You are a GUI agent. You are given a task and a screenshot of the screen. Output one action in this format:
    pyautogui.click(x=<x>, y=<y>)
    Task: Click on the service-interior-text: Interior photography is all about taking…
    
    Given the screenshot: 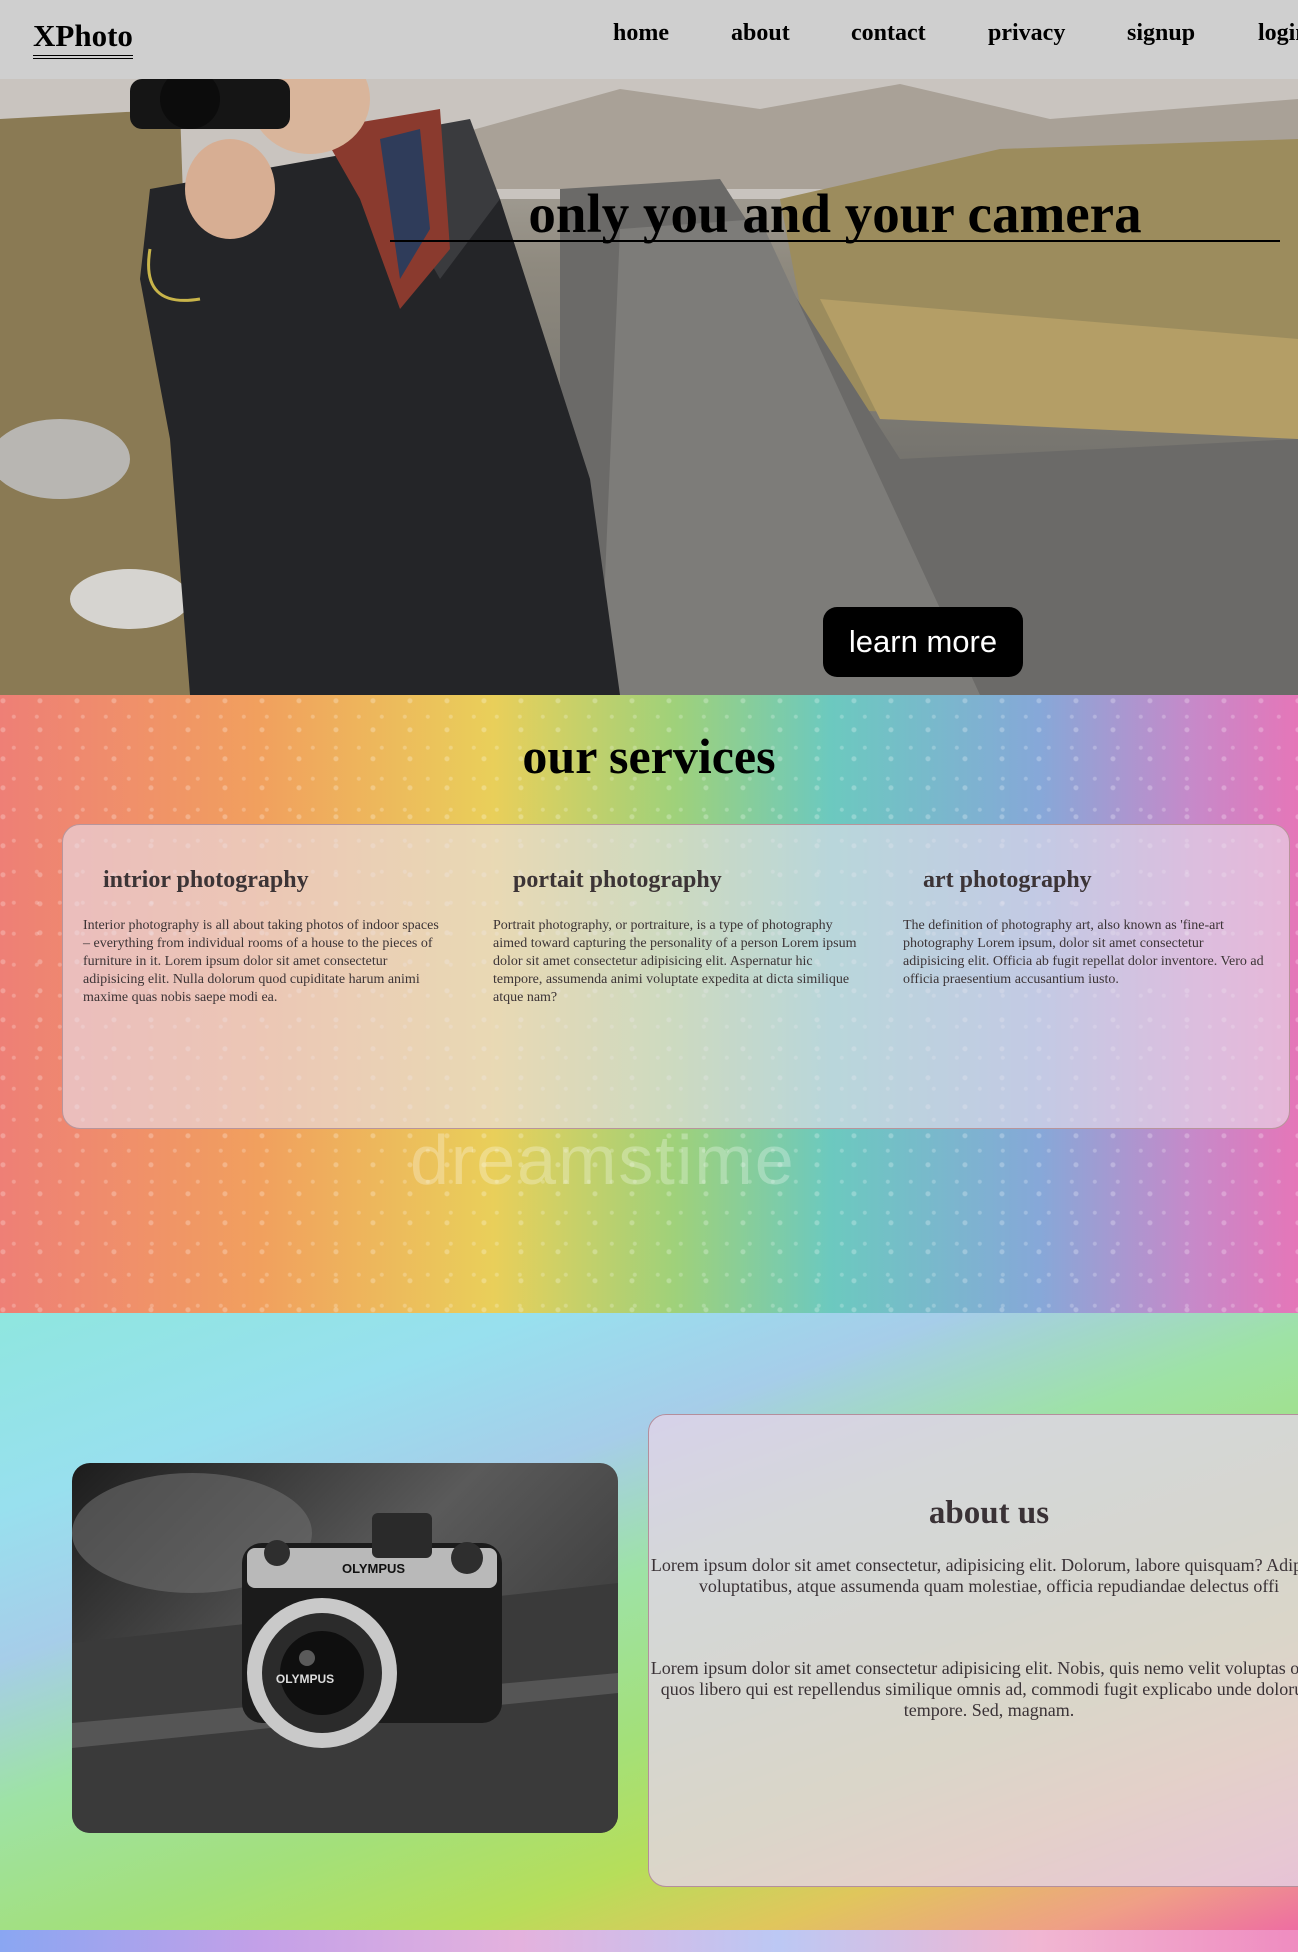 What is the action you would take?
    pyautogui.click(x=261, y=961)
    